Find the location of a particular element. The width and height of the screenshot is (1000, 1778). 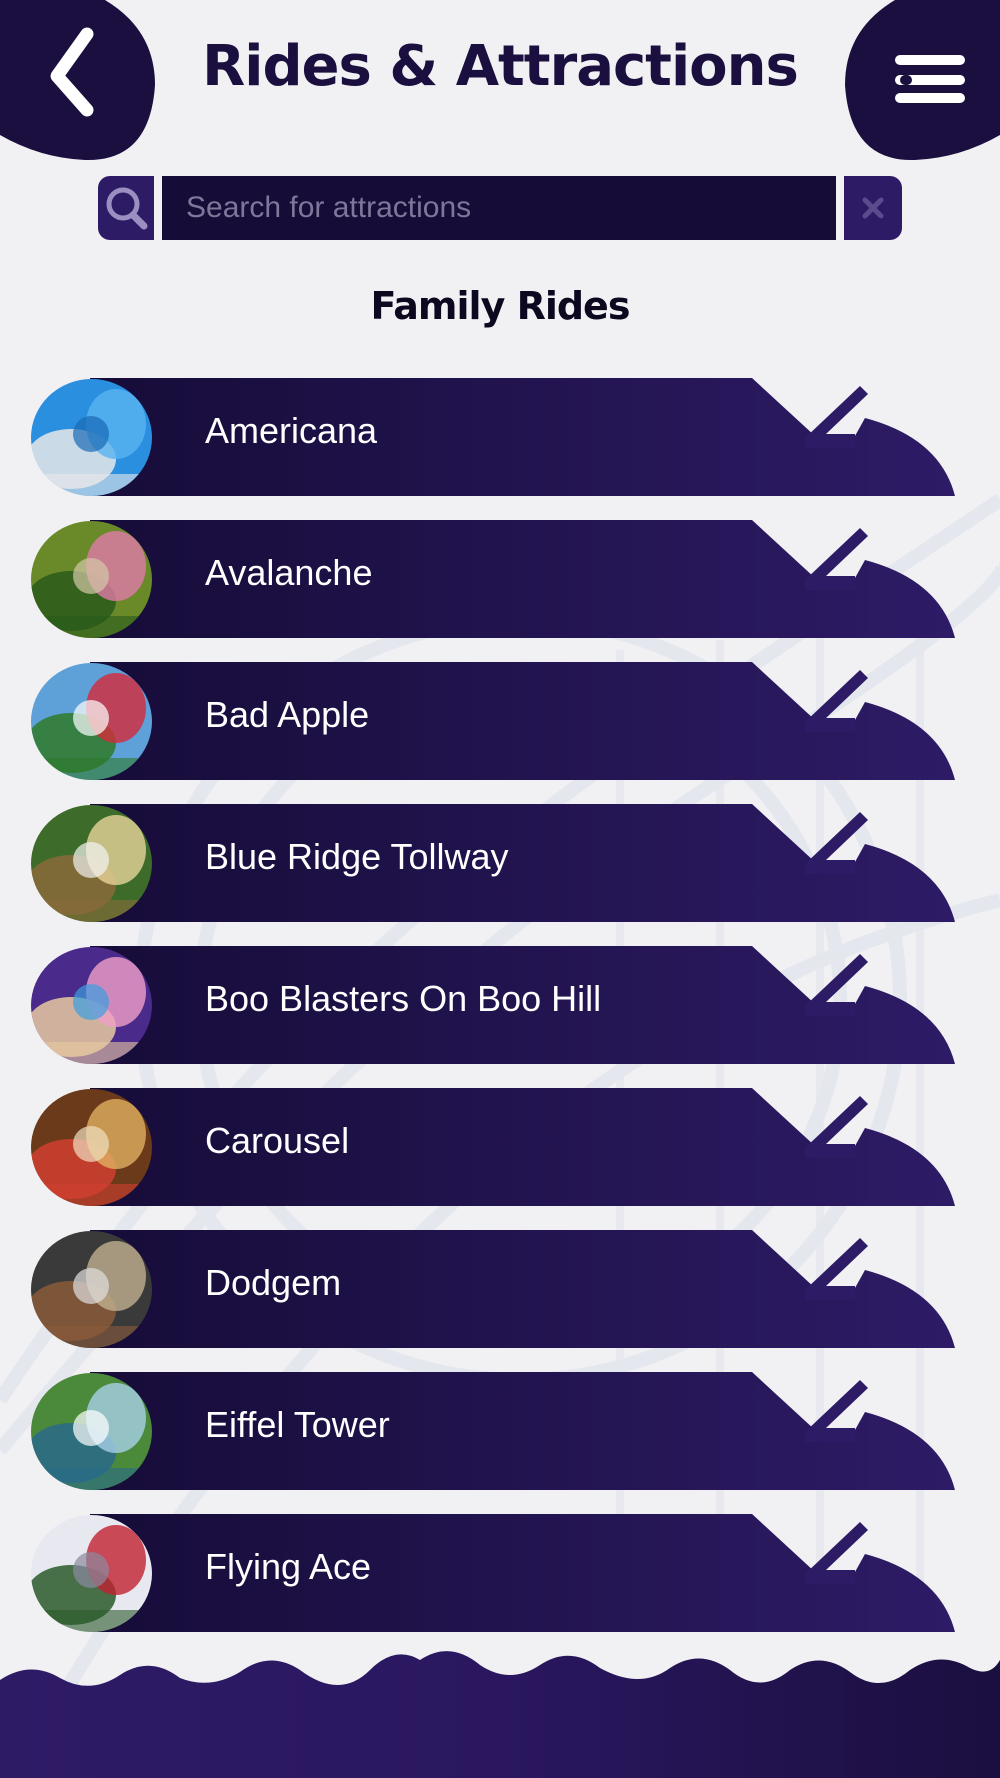

eiffel-tower-photo is located at coordinates (91, 1431).